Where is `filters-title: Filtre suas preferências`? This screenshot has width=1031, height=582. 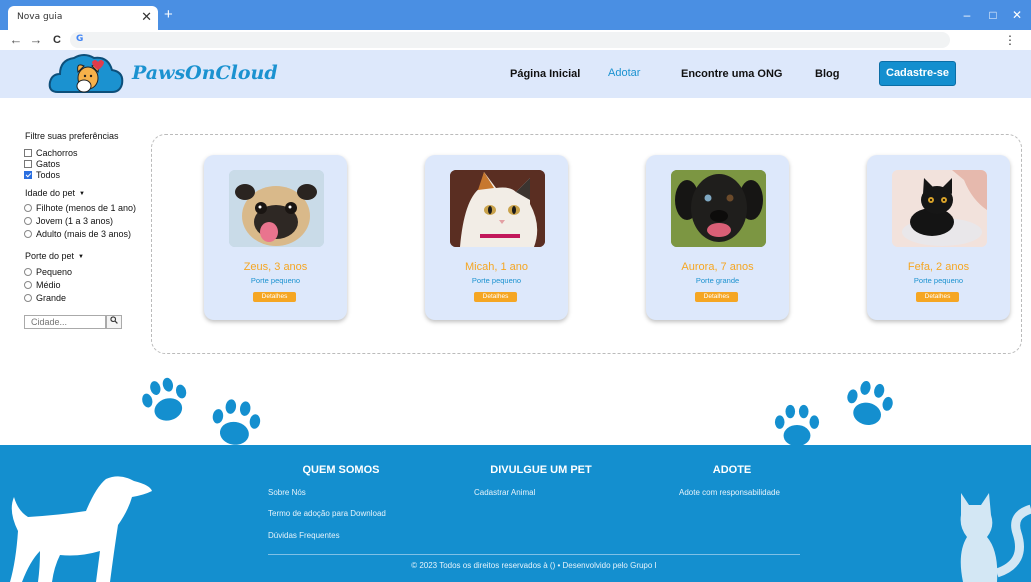 filters-title: Filtre suas preferências is located at coordinates (72, 136).